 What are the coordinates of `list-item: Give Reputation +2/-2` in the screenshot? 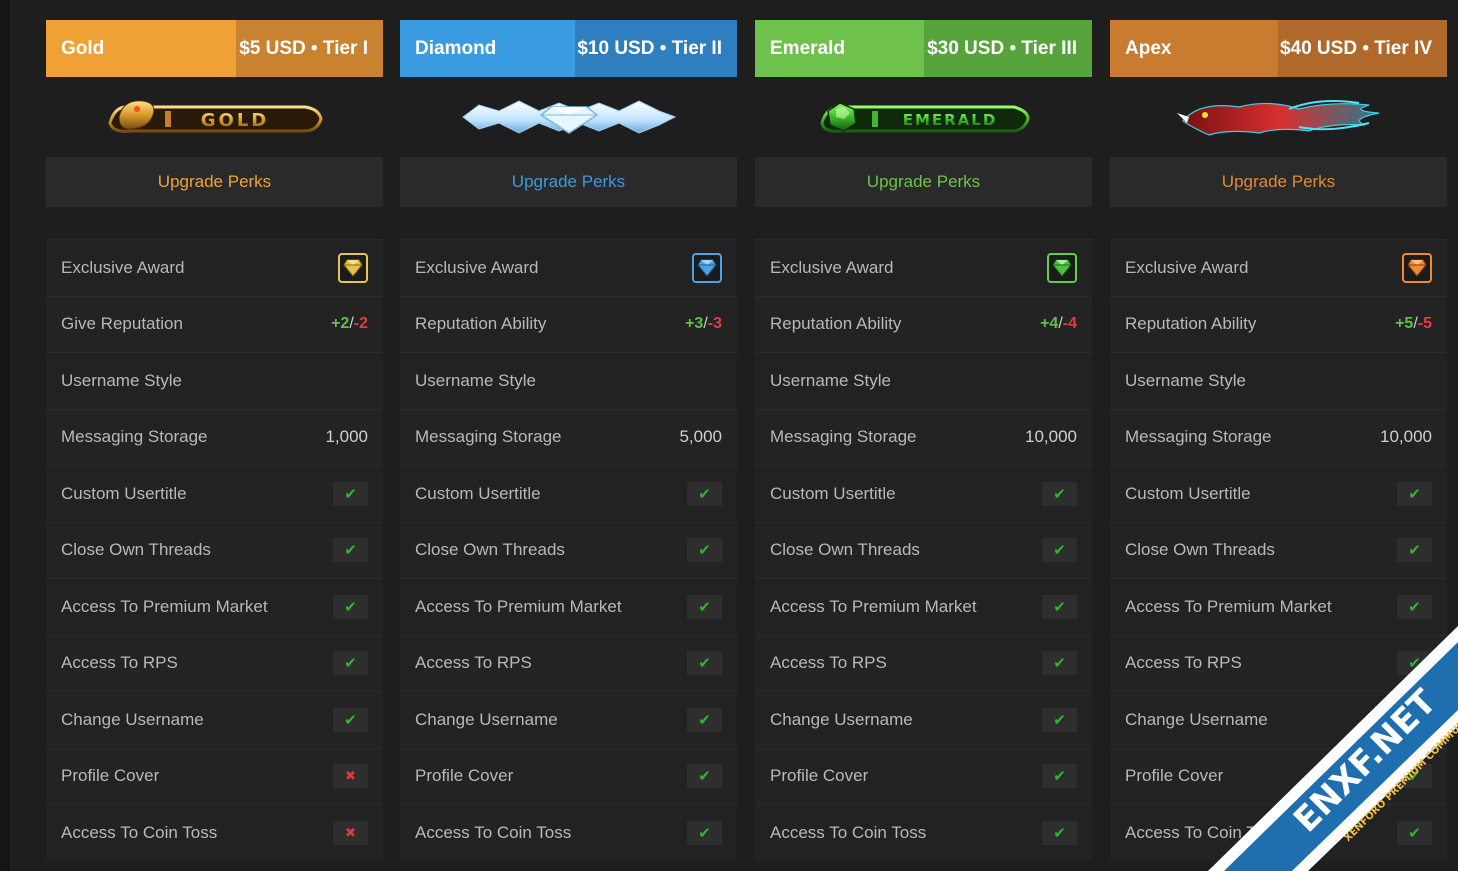 It's located at (214, 323).